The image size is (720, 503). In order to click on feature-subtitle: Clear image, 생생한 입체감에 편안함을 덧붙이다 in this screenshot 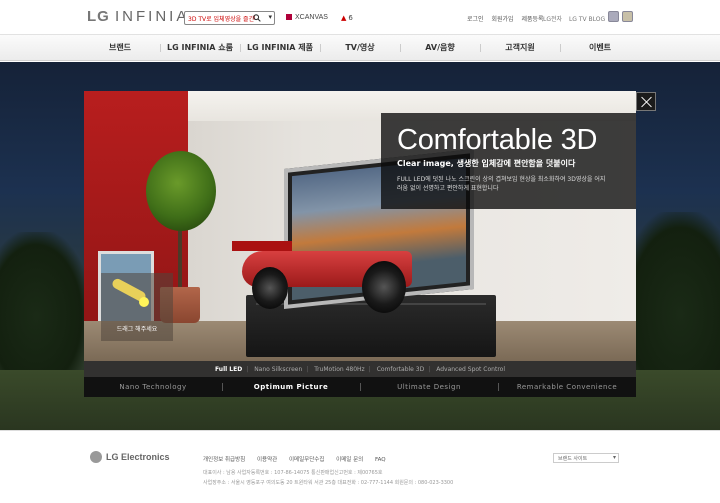, I will do `click(486, 163)`.